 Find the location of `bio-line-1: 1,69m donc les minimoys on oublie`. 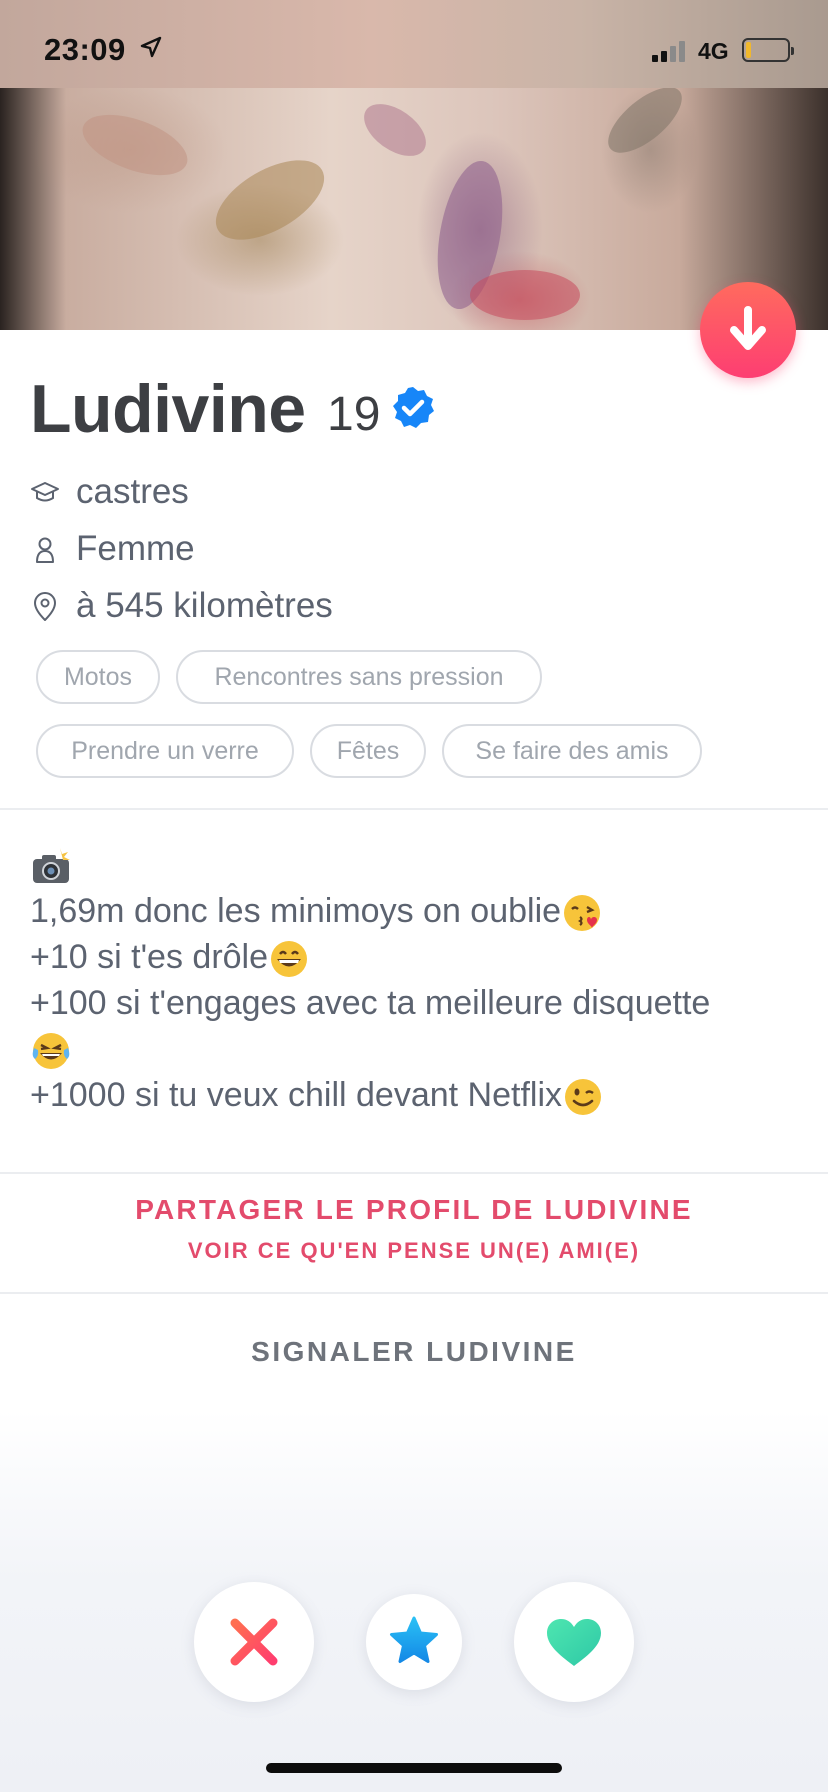

bio-line-1: 1,69m donc les minimoys on oublie is located at coordinates (296, 911).